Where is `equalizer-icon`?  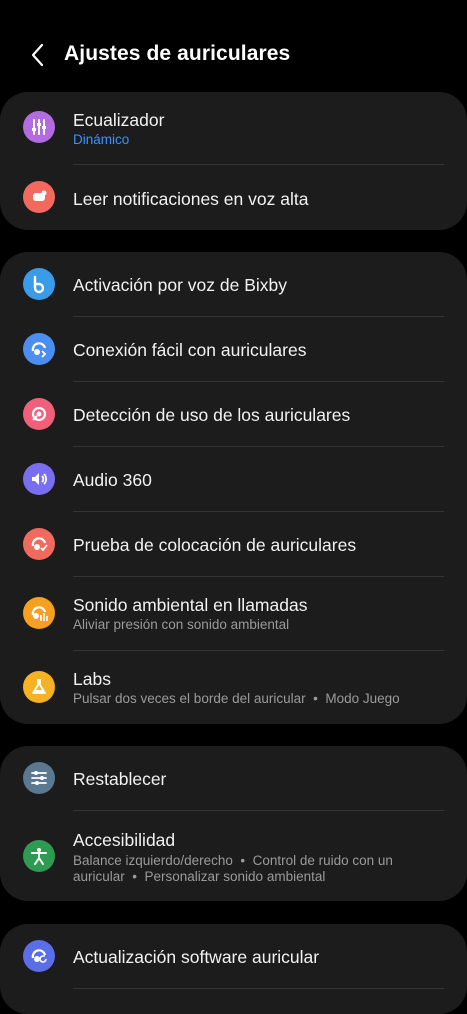 equalizer-icon is located at coordinates (39, 127).